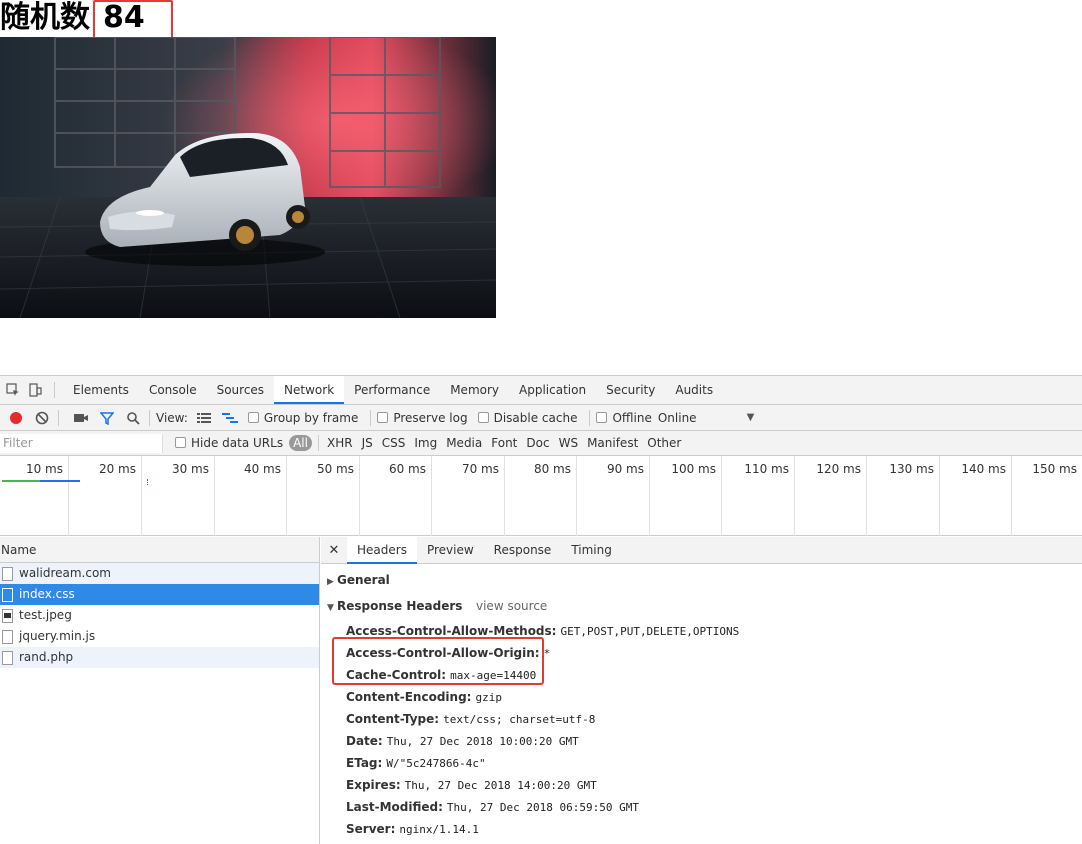 Image resolution: width=1082 pixels, height=844 pixels. What do you see at coordinates (664, 443) in the screenshot?
I see `filter-type-other: Other` at bounding box center [664, 443].